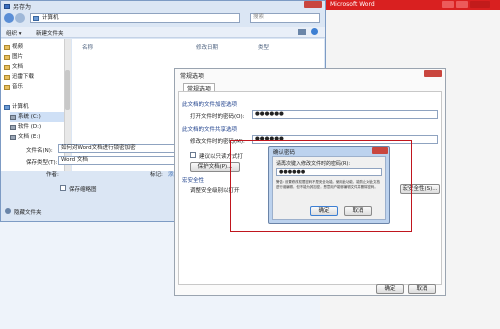  I want to click on filename-input: 如何对Word文档进行锁密加密, so click(118, 148).